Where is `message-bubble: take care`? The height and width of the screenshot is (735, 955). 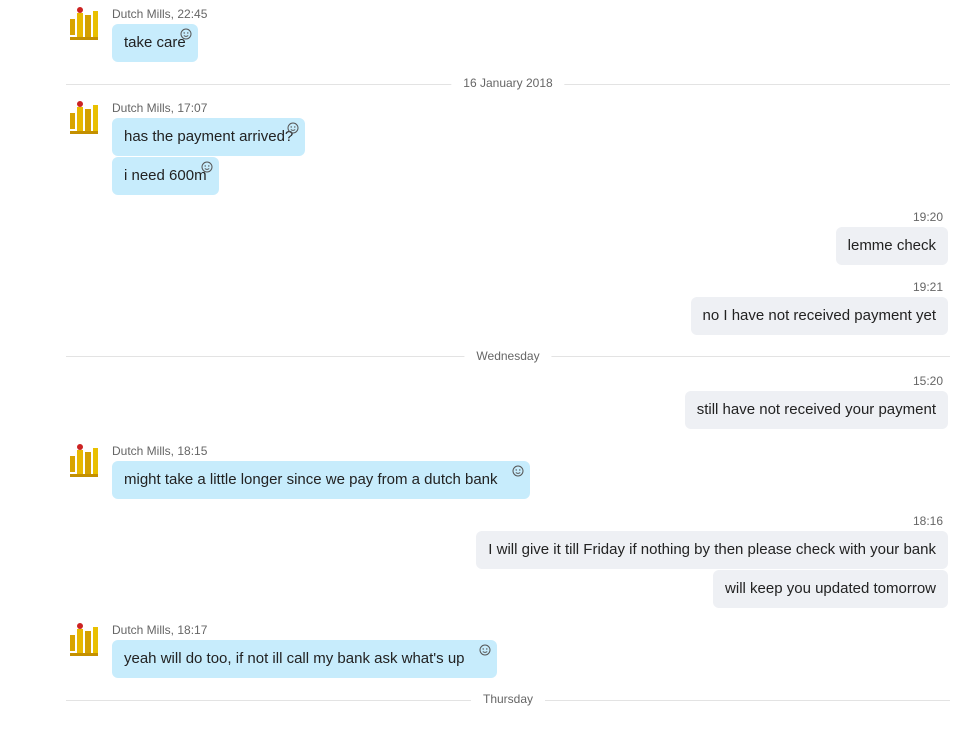 message-bubble: take care is located at coordinates (155, 43).